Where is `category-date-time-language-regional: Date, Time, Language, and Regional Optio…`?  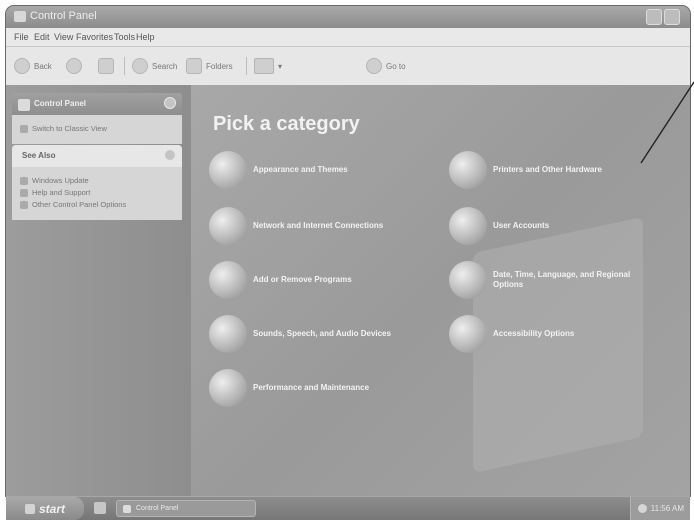 category-date-time-language-regional: Date, Time, Language, and Regional Optio… is located at coordinates (564, 280).